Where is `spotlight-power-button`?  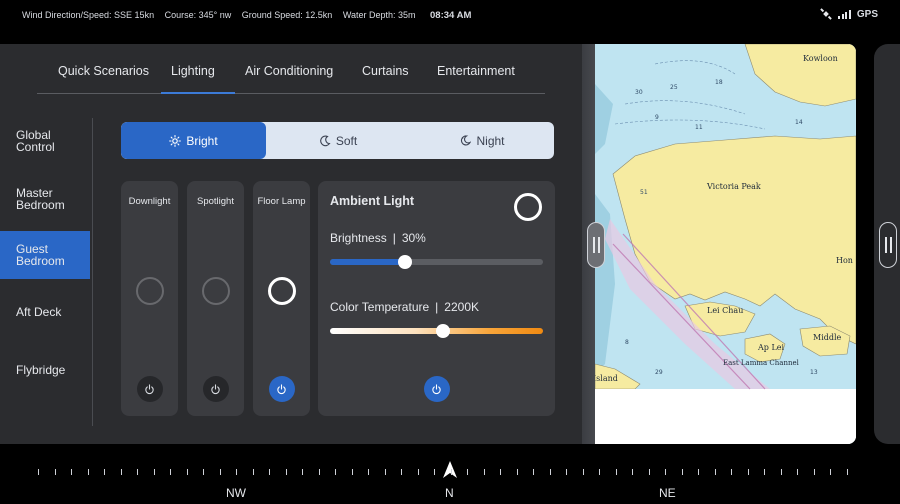
spotlight-power-button is located at coordinates (215, 389).